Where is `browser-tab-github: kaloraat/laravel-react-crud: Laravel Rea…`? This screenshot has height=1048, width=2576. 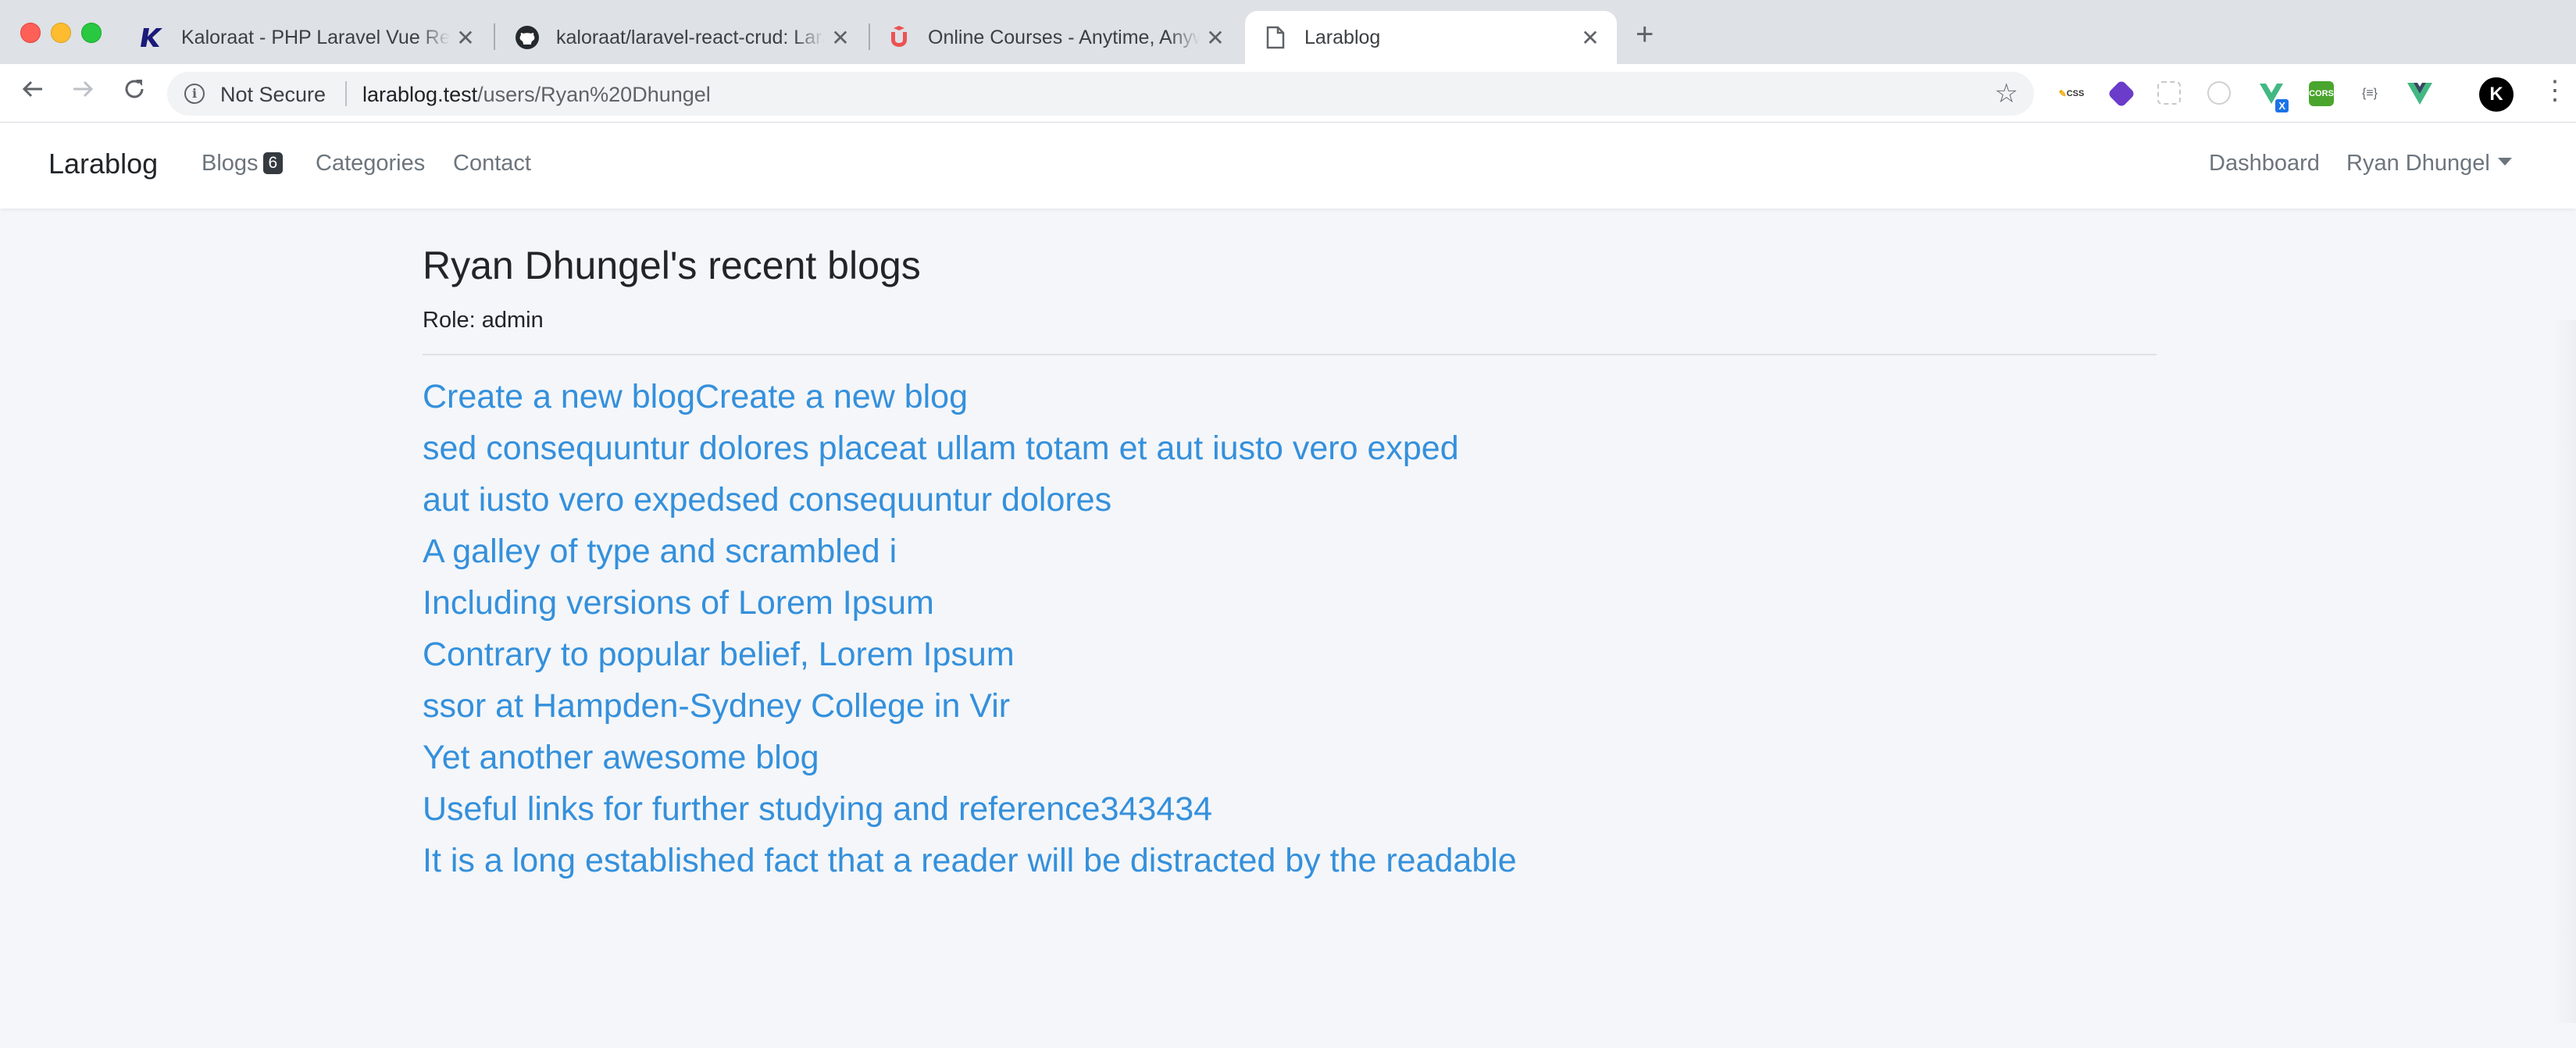
browser-tab-github: kaloraat/laravel-react-crud: Laravel Rea… is located at coordinates (682, 37).